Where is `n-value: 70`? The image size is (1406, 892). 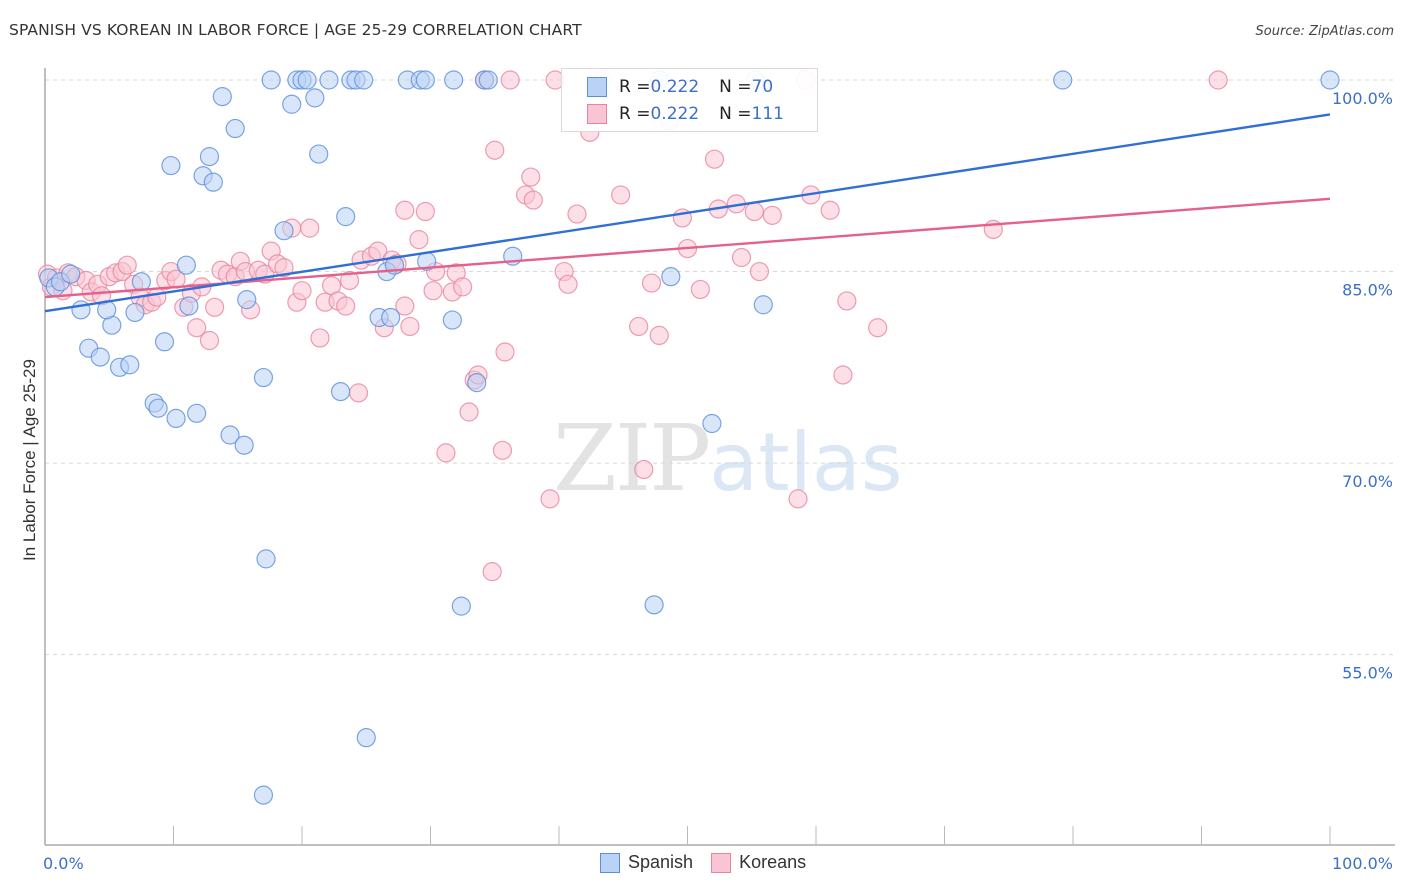 n-value: 70 is located at coordinates (762, 87).